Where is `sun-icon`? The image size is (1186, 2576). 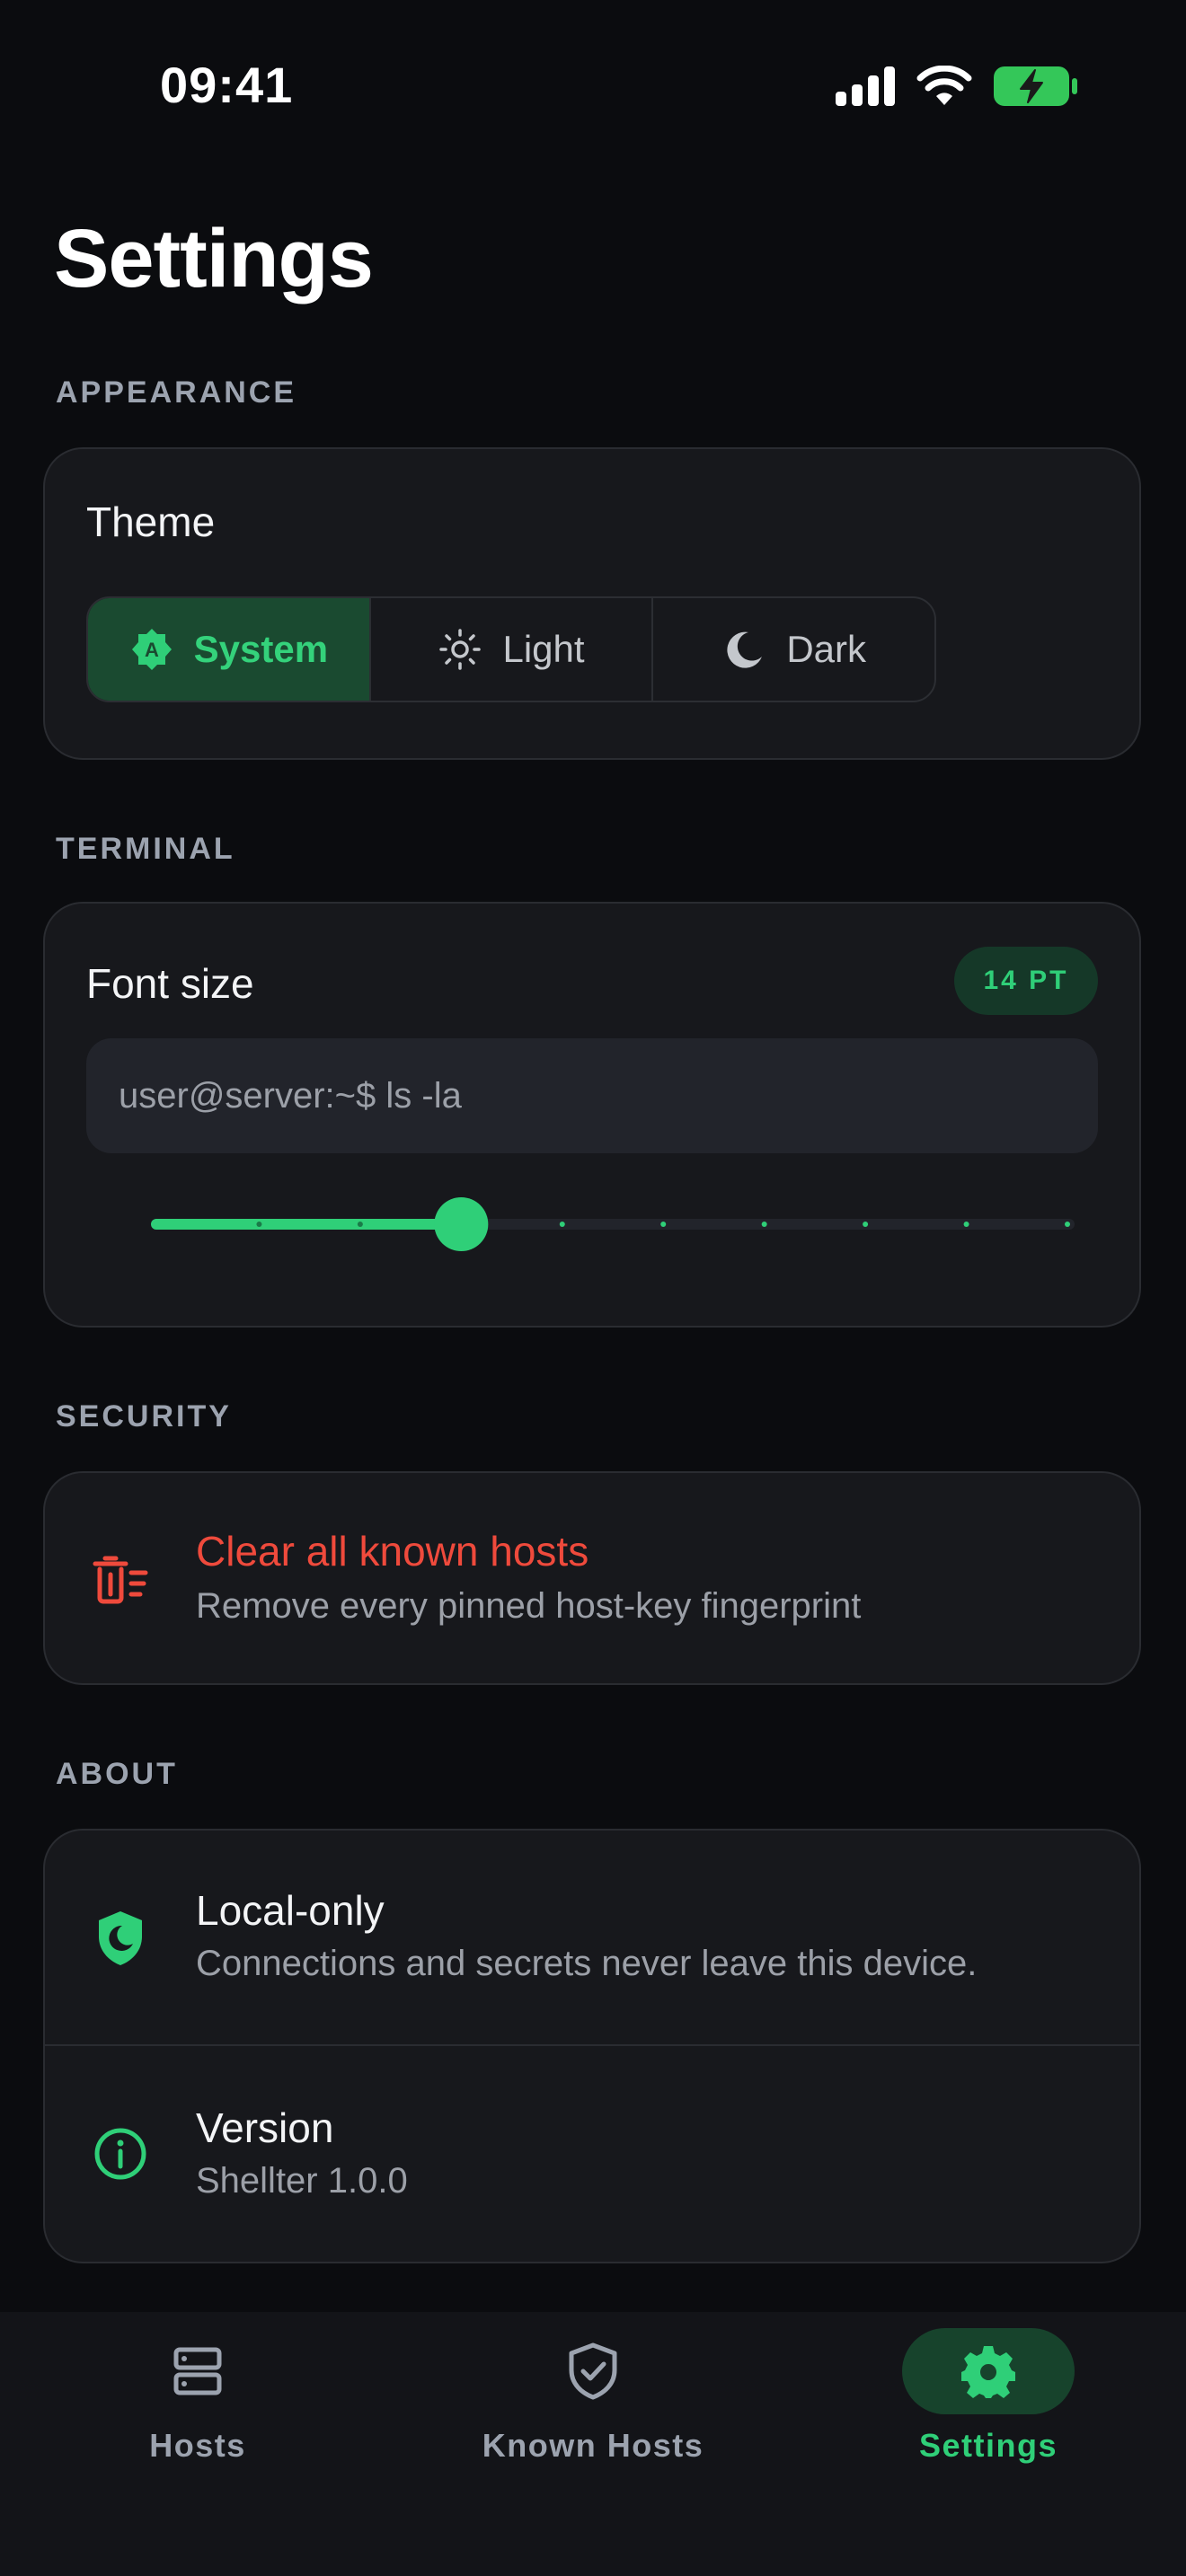 sun-icon is located at coordinates (460, 649).